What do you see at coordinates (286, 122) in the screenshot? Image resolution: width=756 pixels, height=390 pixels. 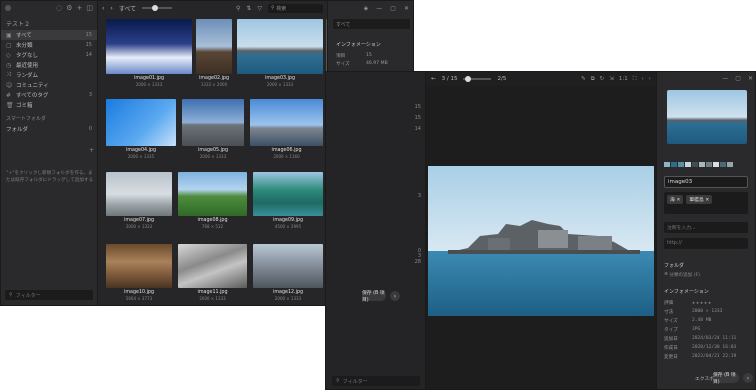 I see `thumbnail-image06` at bounding box center [286, 122].